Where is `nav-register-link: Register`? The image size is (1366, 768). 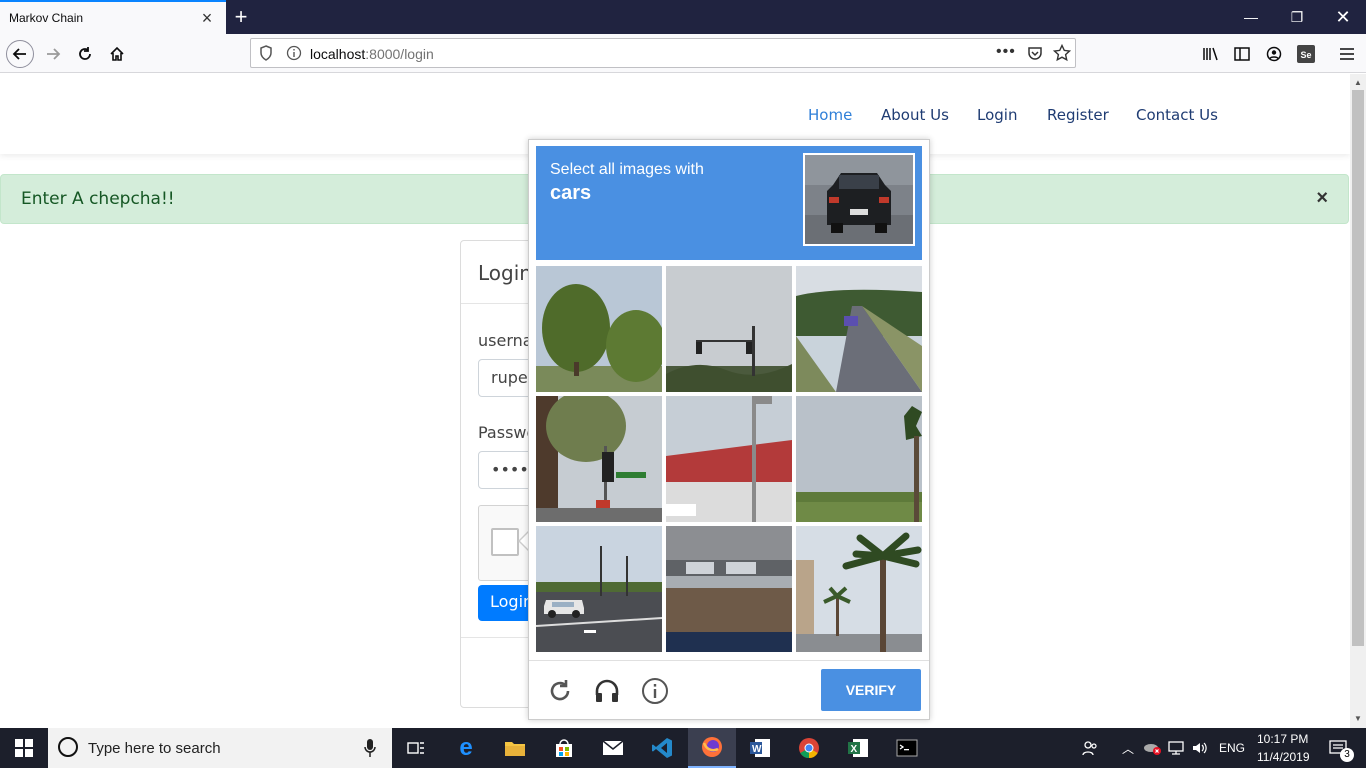 nav-register-link: Register is located at coordinates (1078, 115).